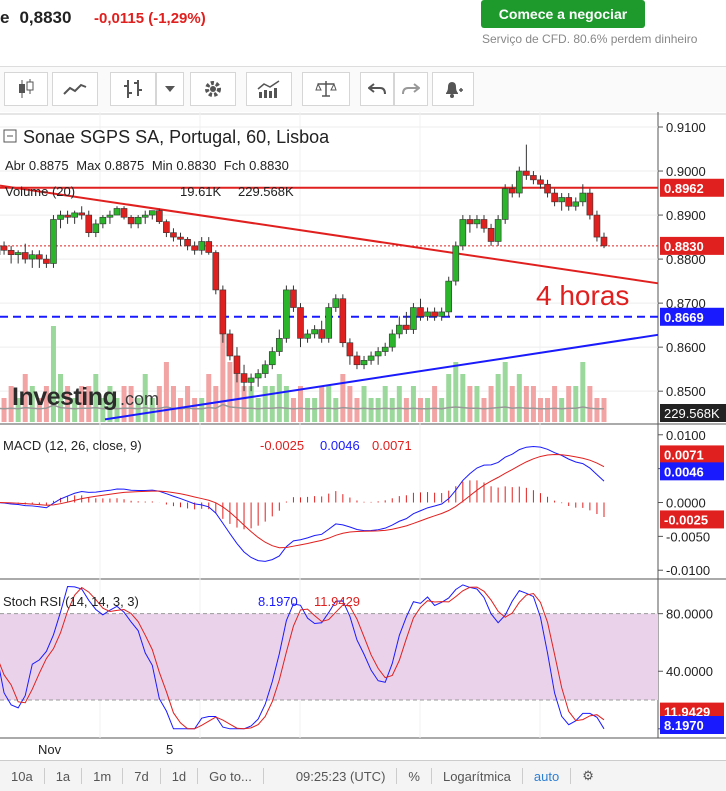  What do you see at coordinates (269, 89) in the screenshot?
I see `indicators-icon` at bounding box center [269, 89].